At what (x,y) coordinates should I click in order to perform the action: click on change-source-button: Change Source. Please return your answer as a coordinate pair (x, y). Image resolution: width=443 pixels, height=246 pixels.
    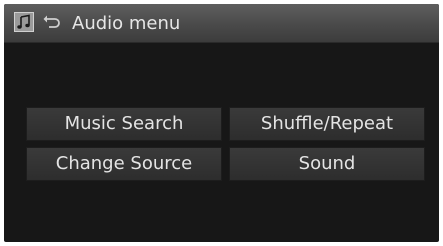
    Looking at the image, I should click on (124, 164).